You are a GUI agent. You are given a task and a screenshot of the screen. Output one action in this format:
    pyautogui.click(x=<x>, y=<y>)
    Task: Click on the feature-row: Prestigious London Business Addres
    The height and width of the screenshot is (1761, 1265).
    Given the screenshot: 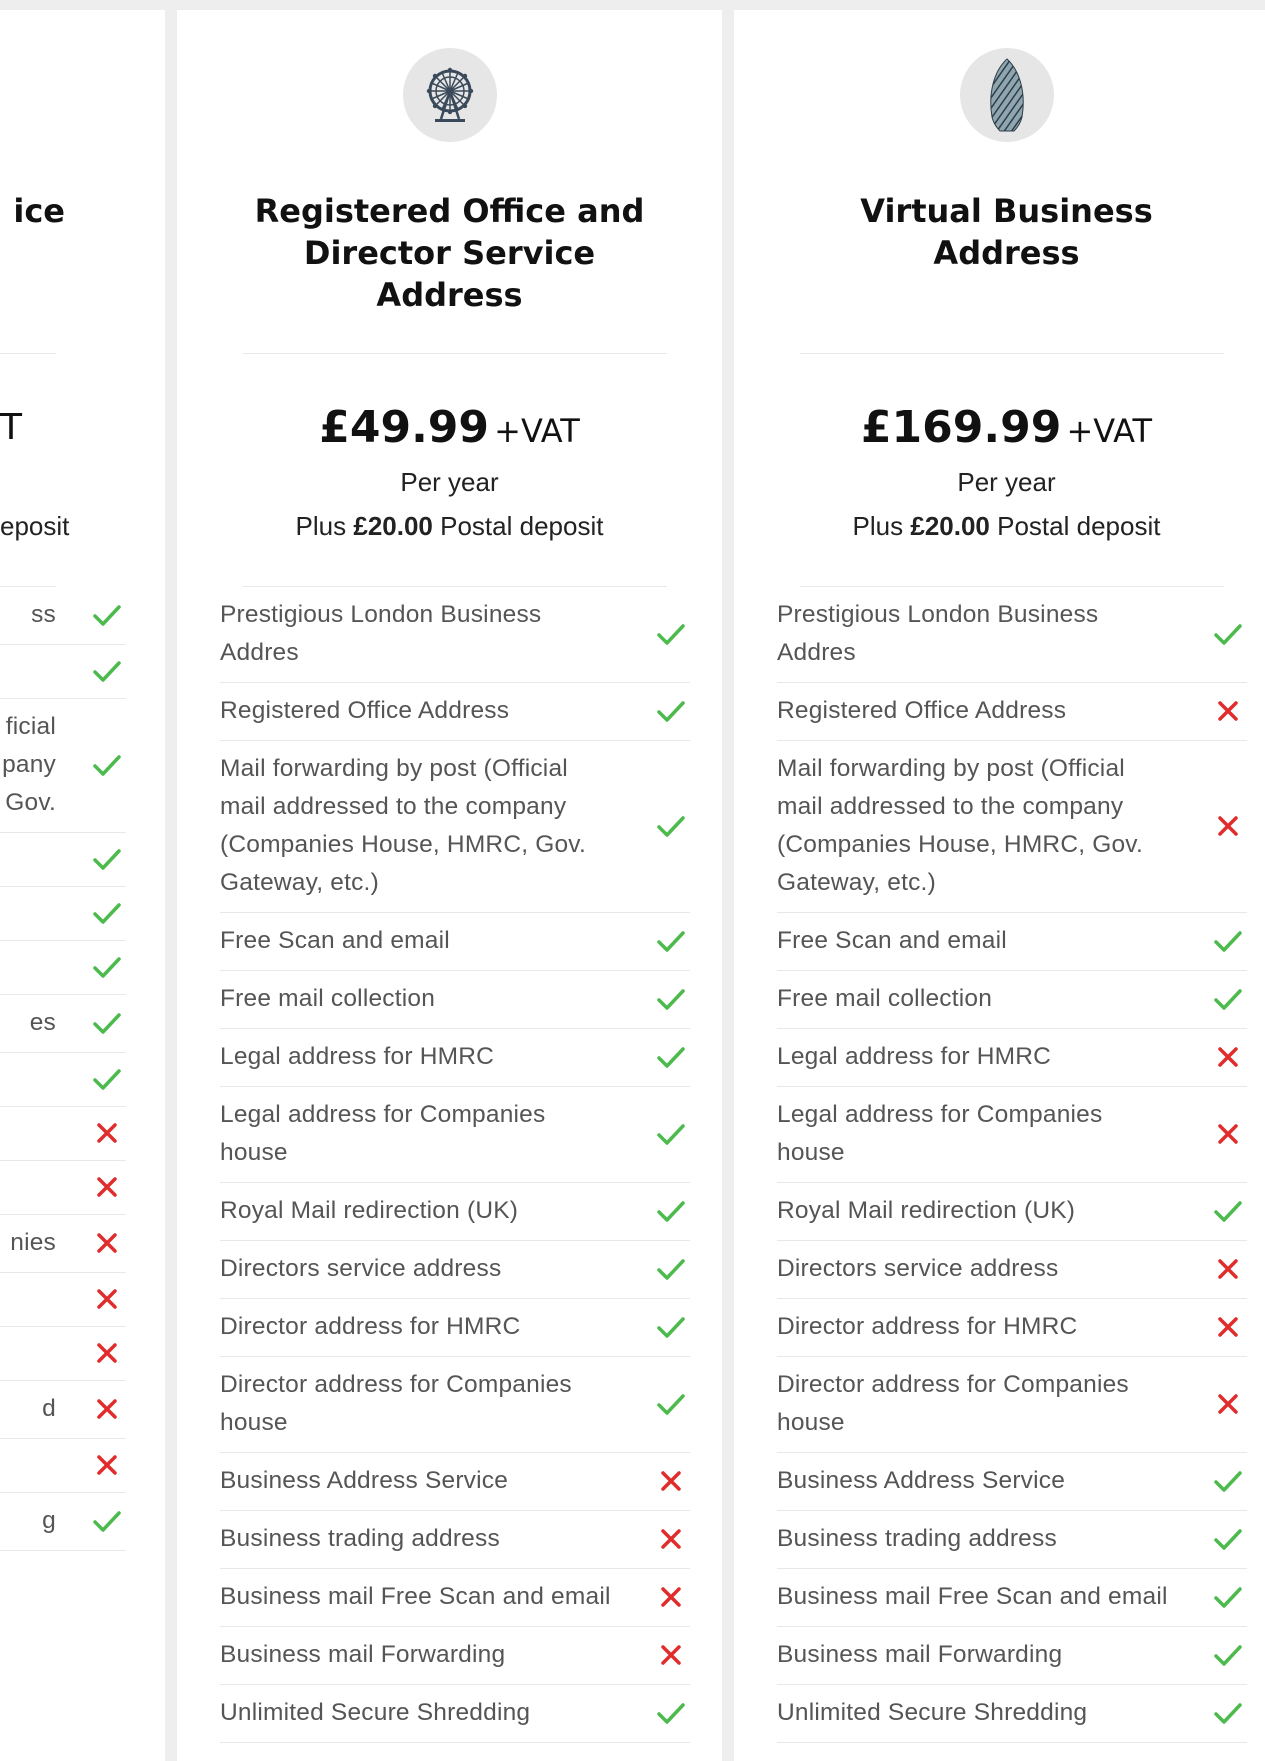 What is the action you would take?
    pyautogui.click(x=1012, y=635)
    